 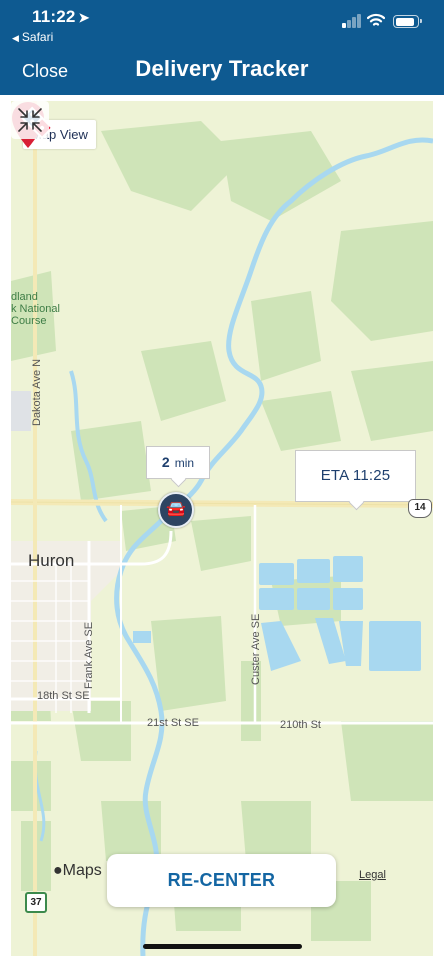 I want to click on cellular-signal-icon, so click(x=352, y=21).